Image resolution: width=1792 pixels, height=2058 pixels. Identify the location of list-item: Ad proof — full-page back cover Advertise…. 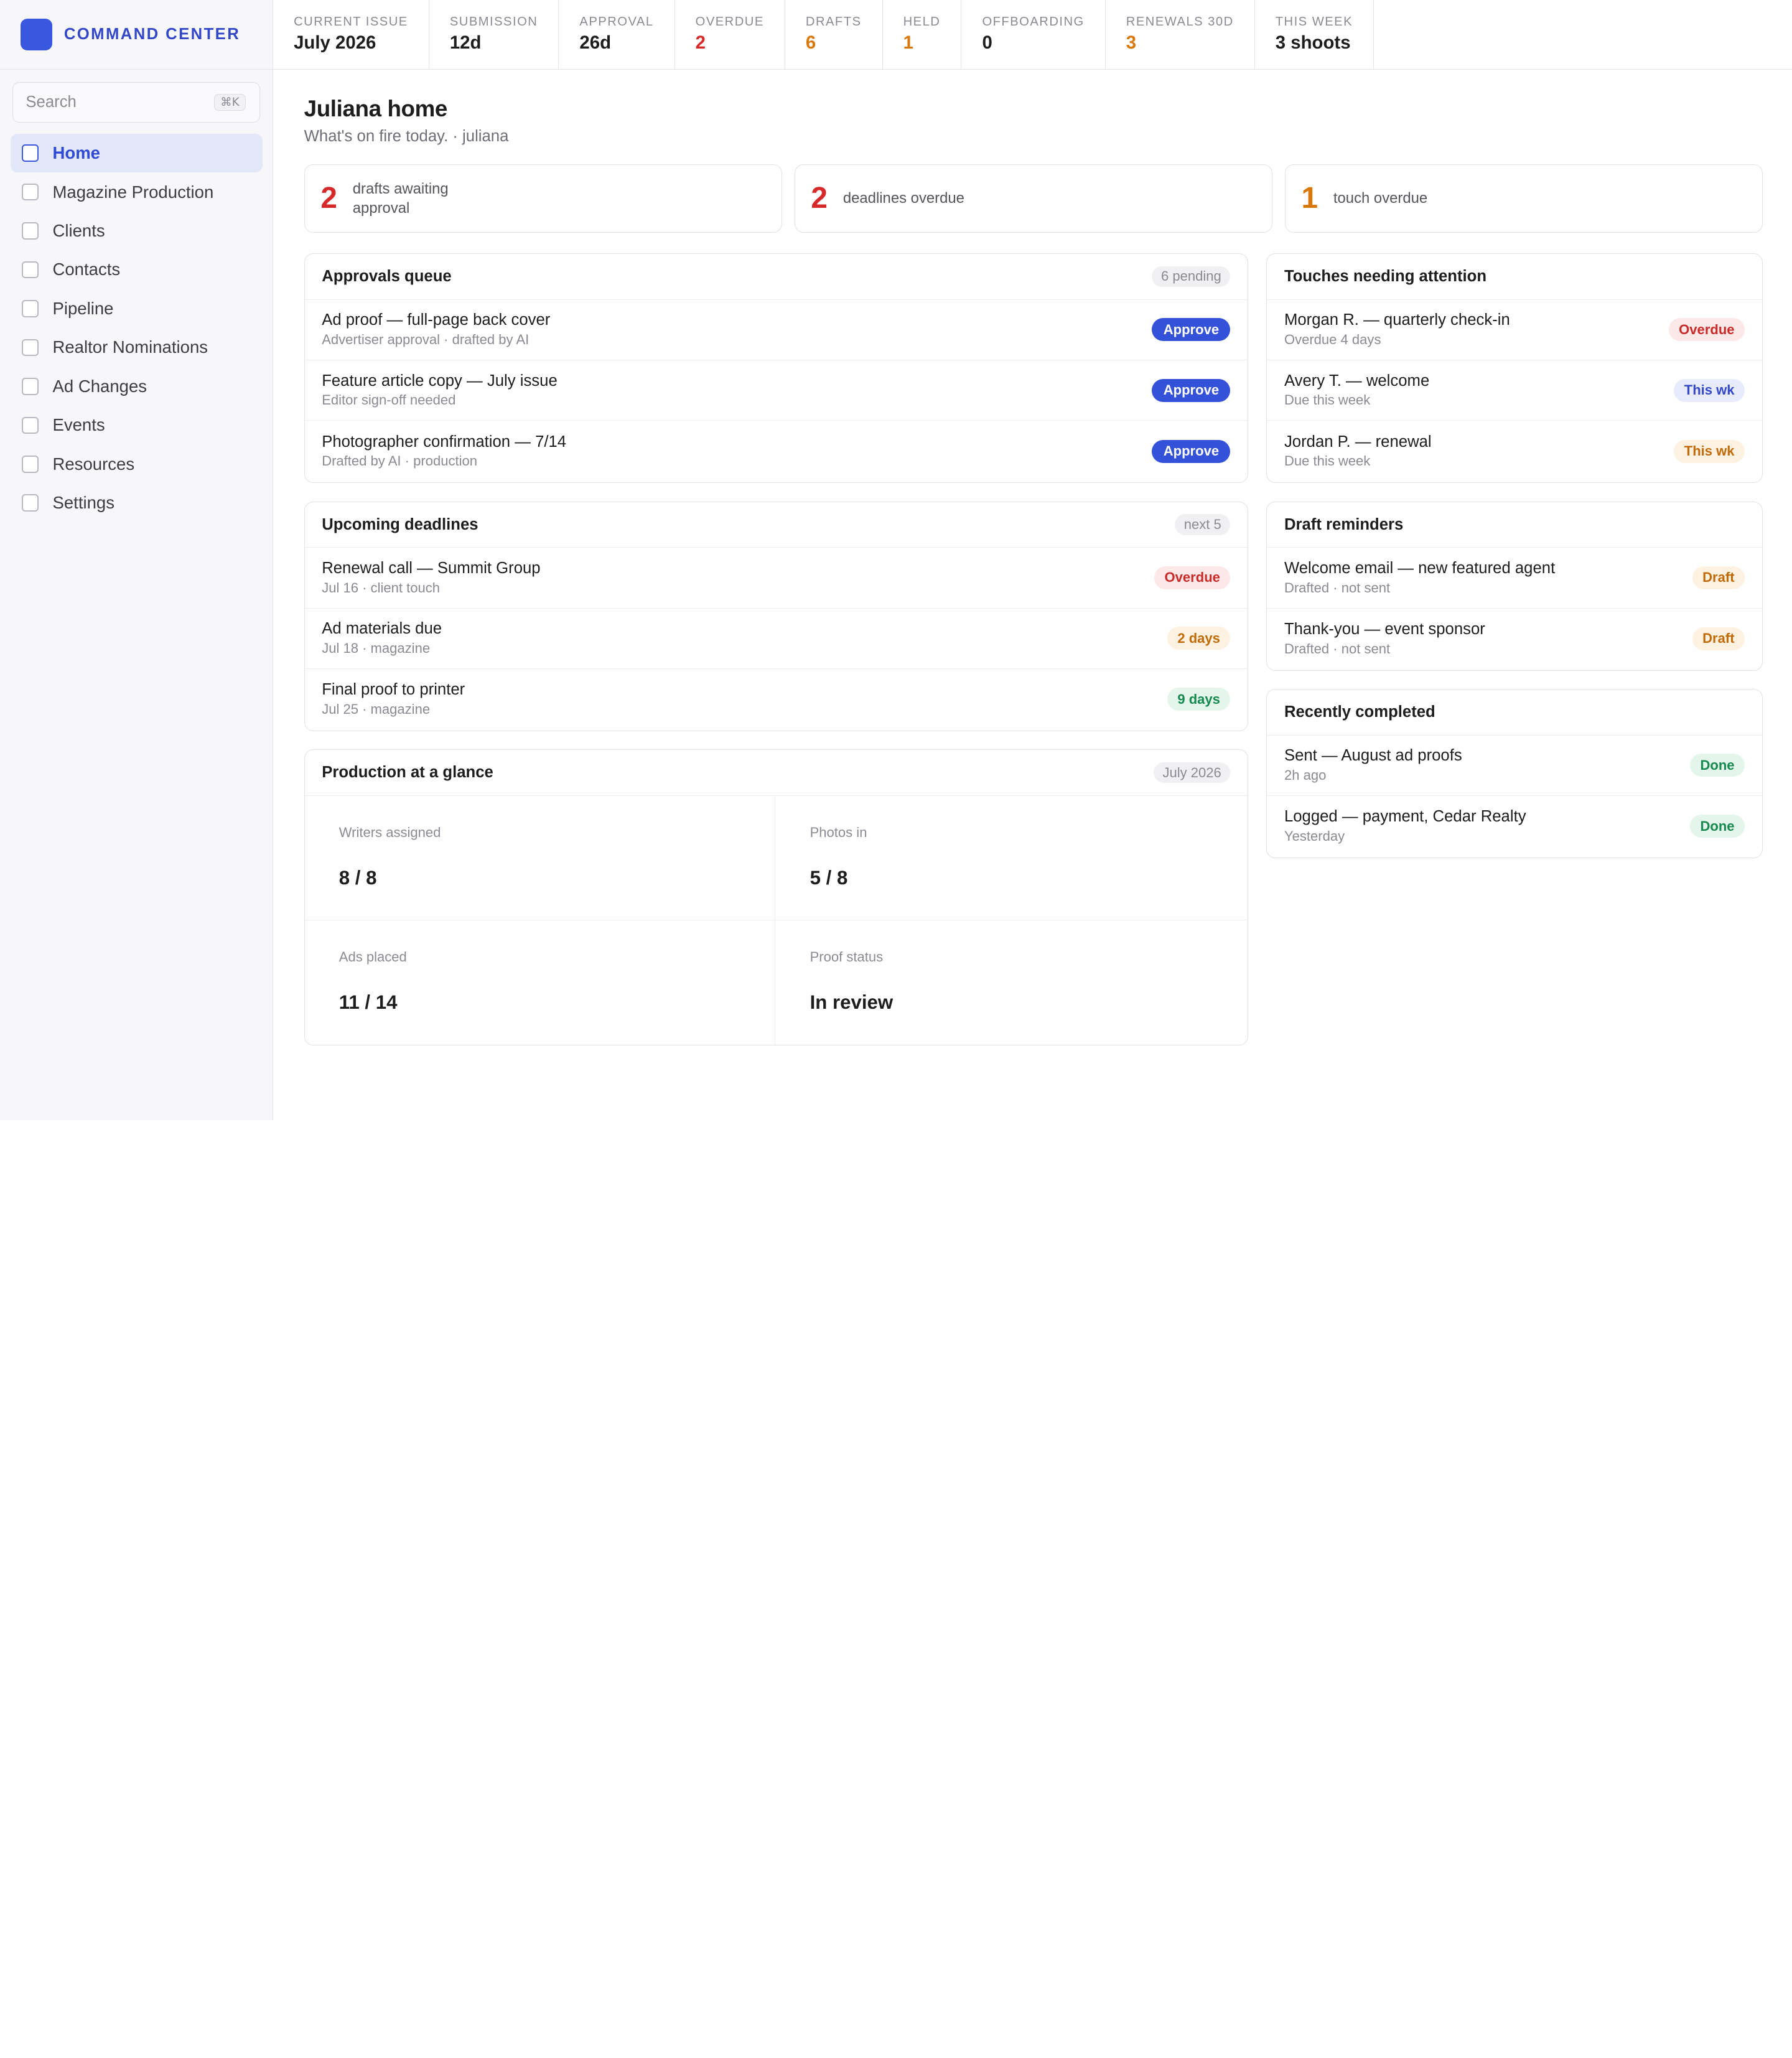
(776, 330).